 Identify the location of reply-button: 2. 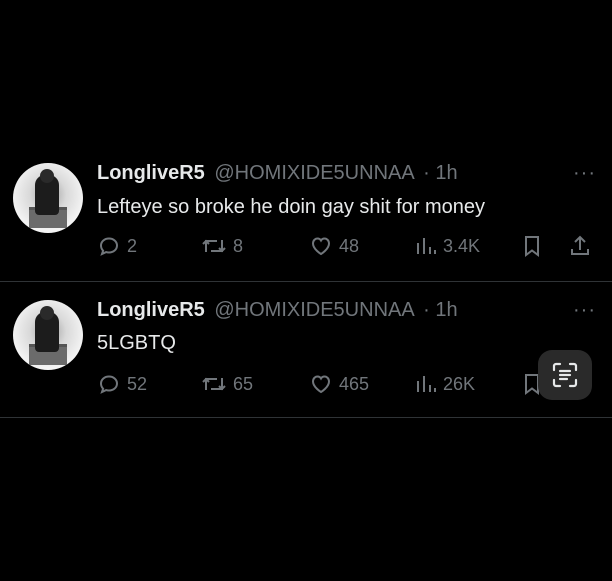
(117, 246).